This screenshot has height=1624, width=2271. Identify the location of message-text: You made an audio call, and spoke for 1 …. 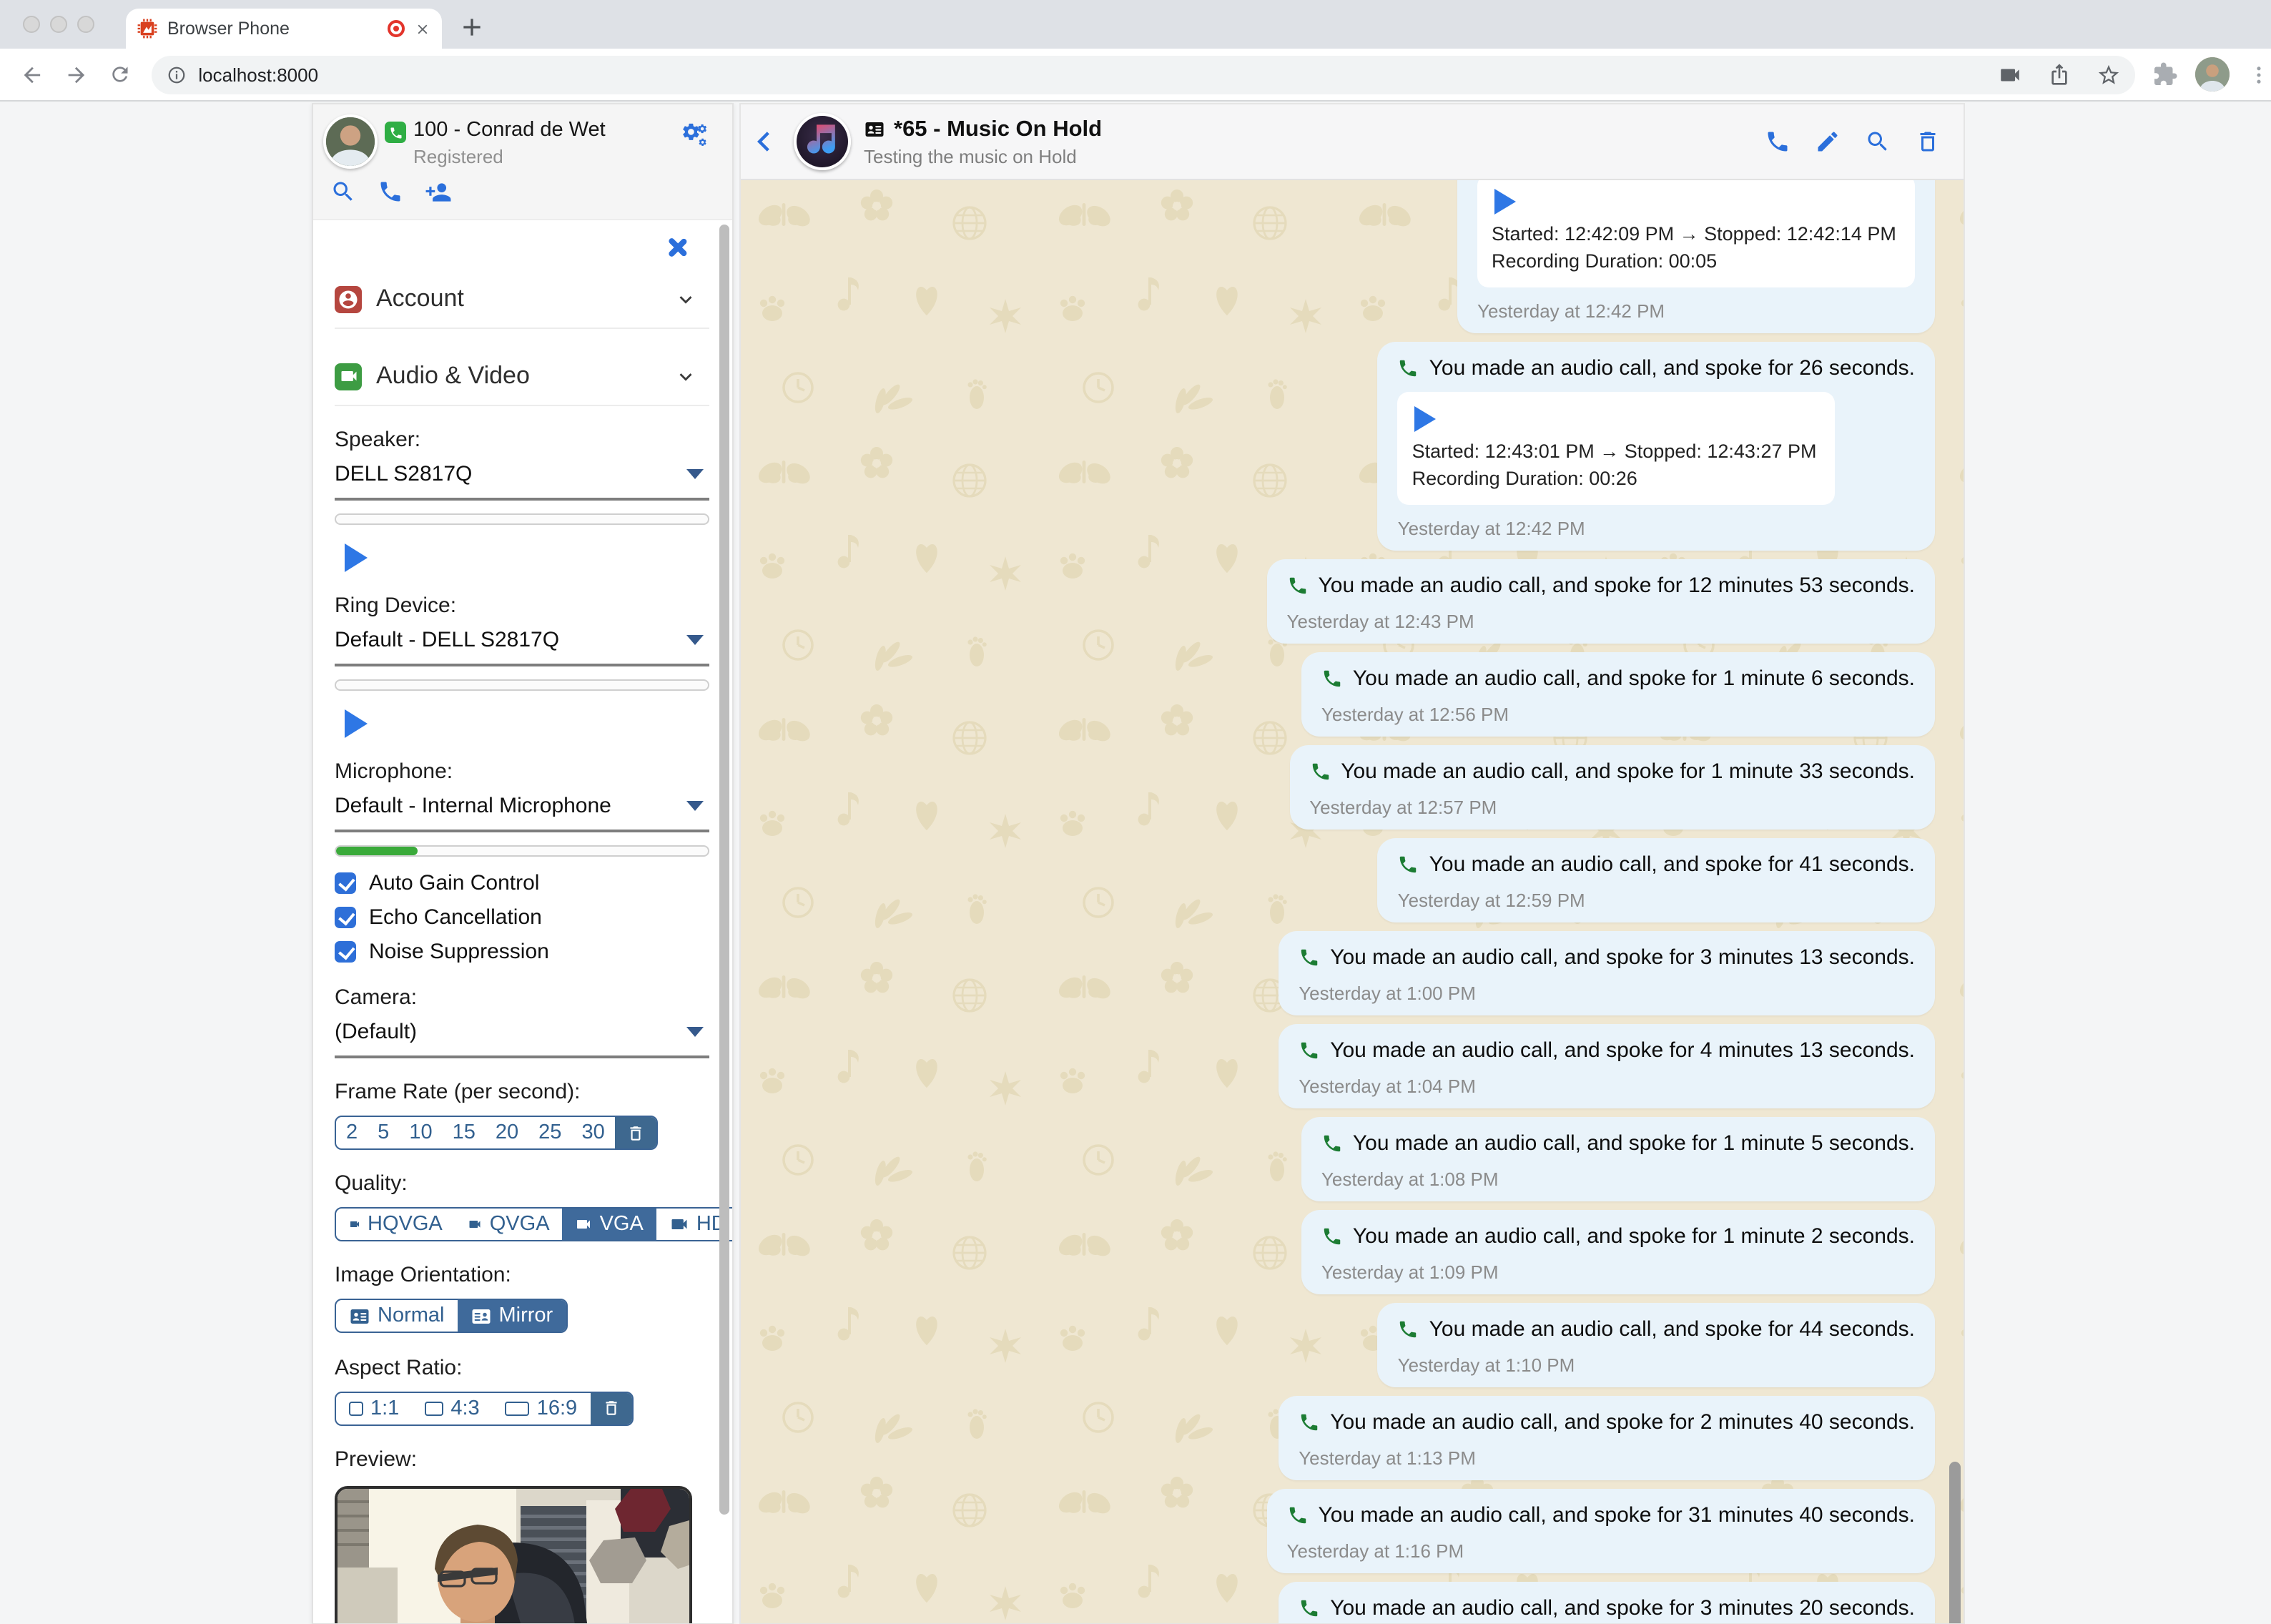
(1633, 678).